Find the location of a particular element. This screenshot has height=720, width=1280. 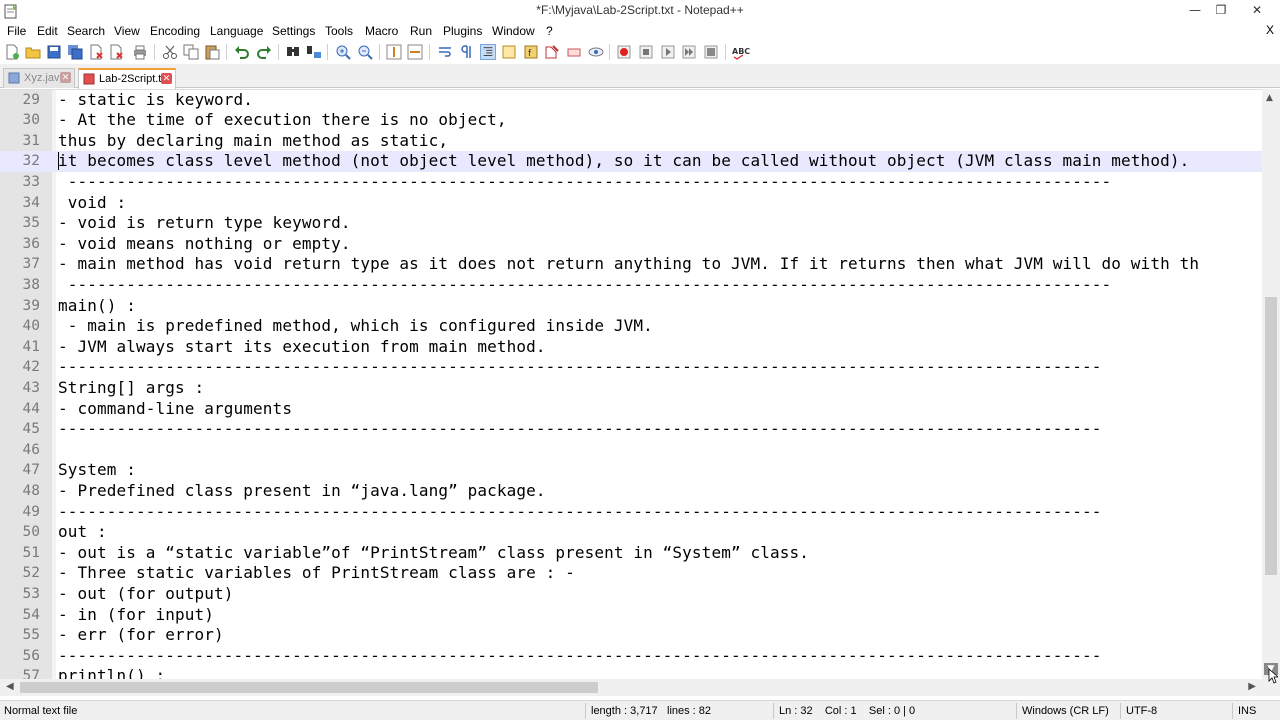

zoom-in-icon is located at coordinates (343, 52).